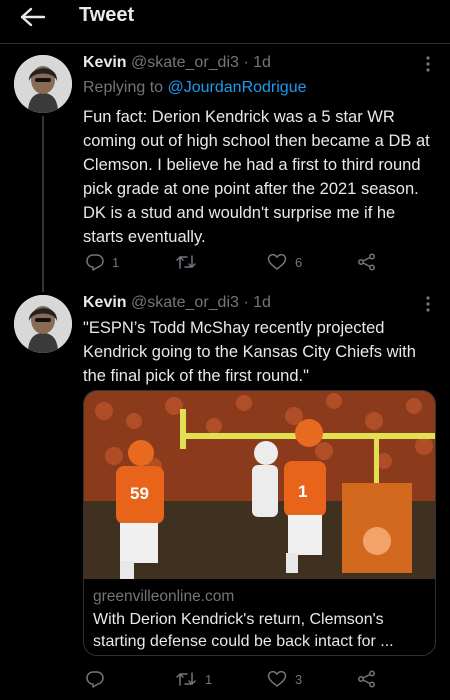 The height and width of the screenshot is (700, 450). What do you see at coordinates (302, 491) in the screenshot?
I see `svg-text: 1` at bounding box center [302, 491].